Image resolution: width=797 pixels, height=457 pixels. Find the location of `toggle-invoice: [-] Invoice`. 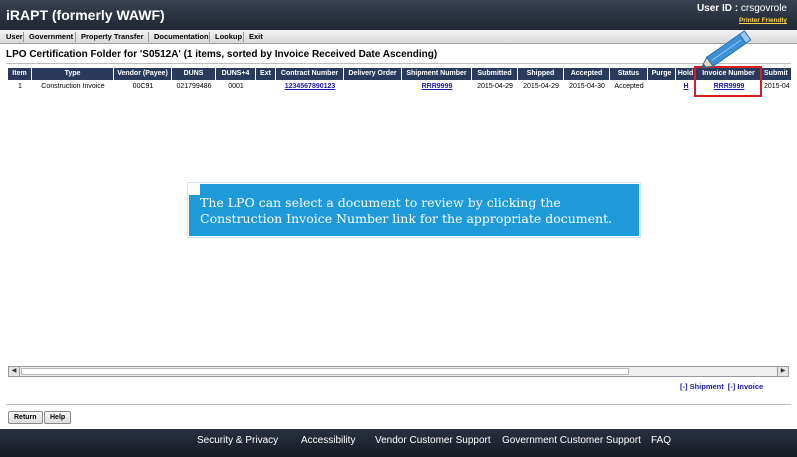

toggle-invoice: [-] Invoice is located at coordinates (745, 386).